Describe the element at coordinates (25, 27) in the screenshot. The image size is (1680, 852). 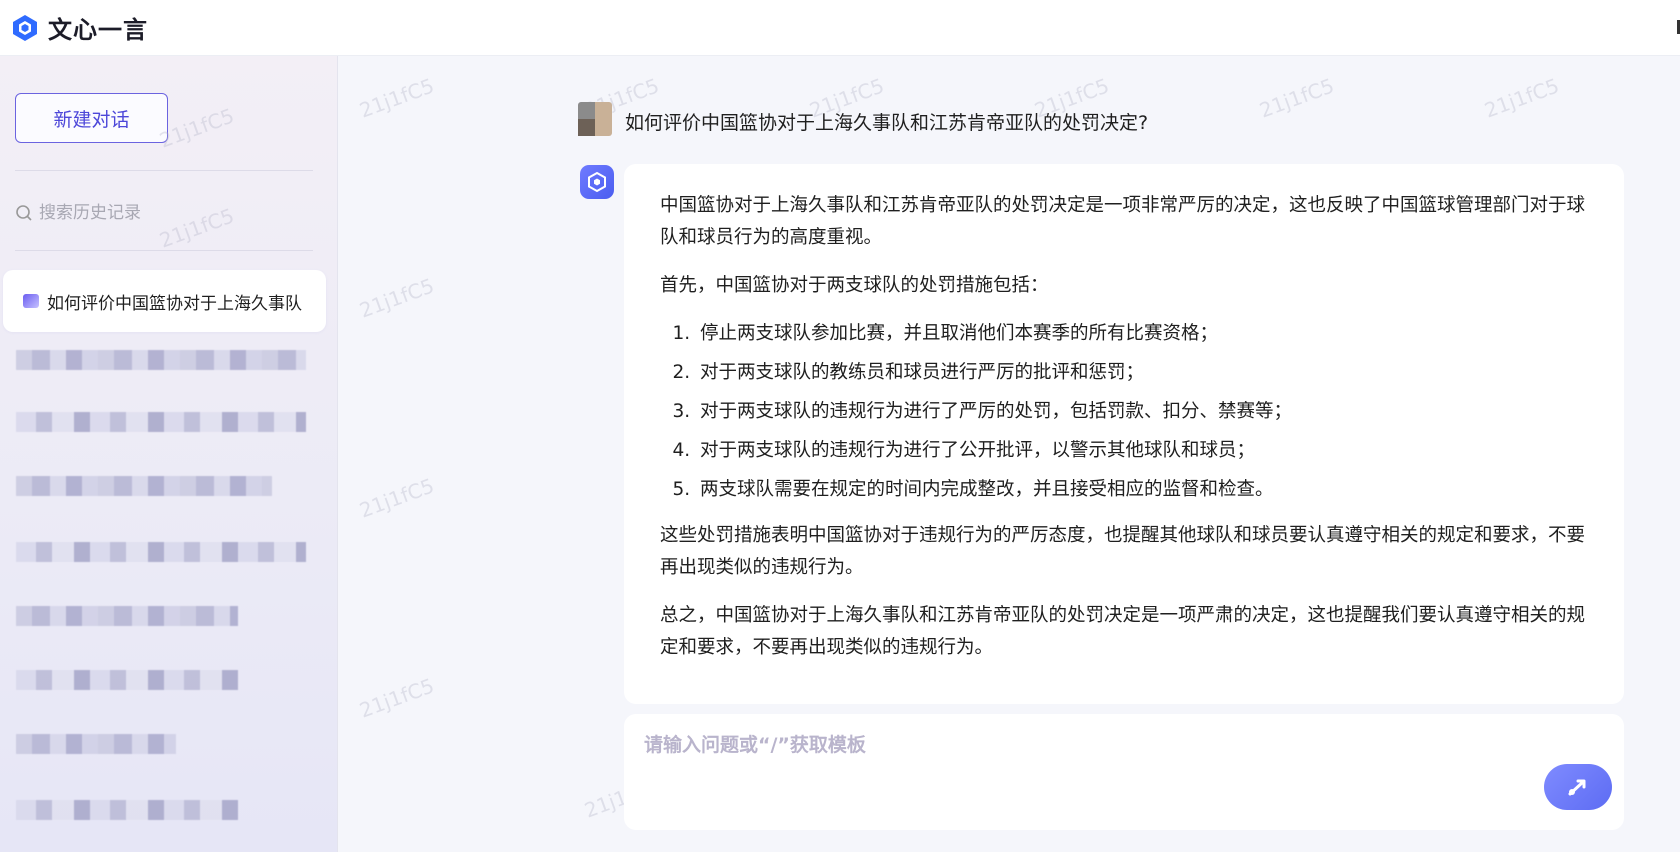
I see `logo-icon` at that location.